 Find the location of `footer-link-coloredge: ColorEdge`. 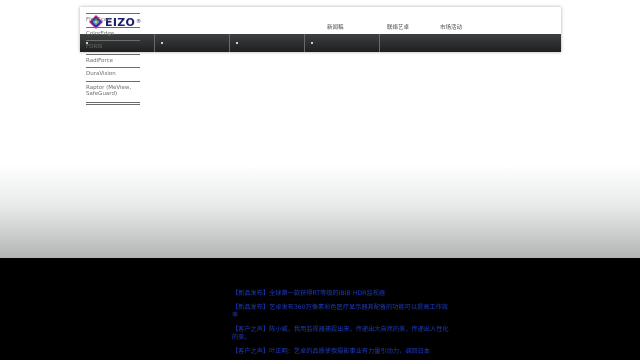

footer-link-coloredge: ColorEdge is located at coordinates (113, 33).